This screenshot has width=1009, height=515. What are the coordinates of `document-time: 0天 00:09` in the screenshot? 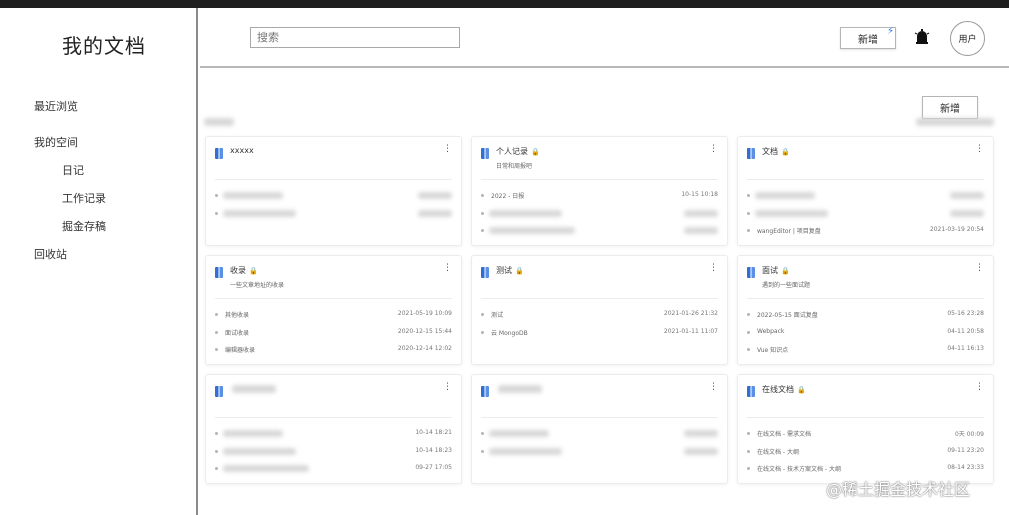 It's located at (969, 434).